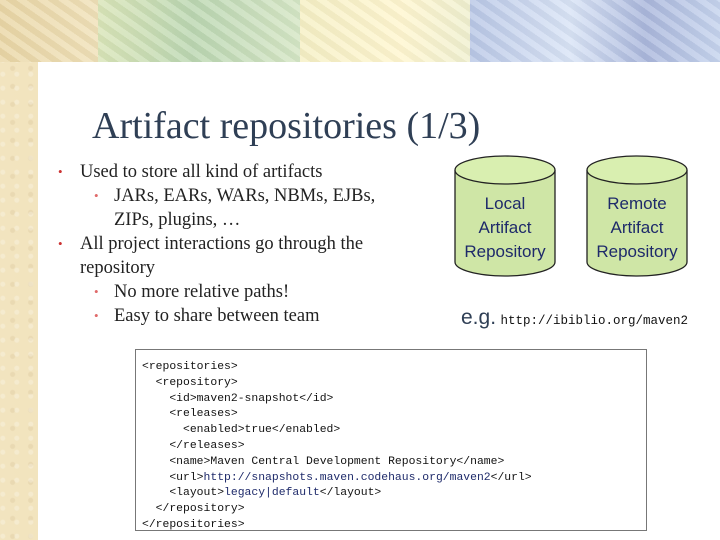 Image resolution: width=720 pixels, height=540 pixels. I want to click on example-label: e.g., so click(479, 317).